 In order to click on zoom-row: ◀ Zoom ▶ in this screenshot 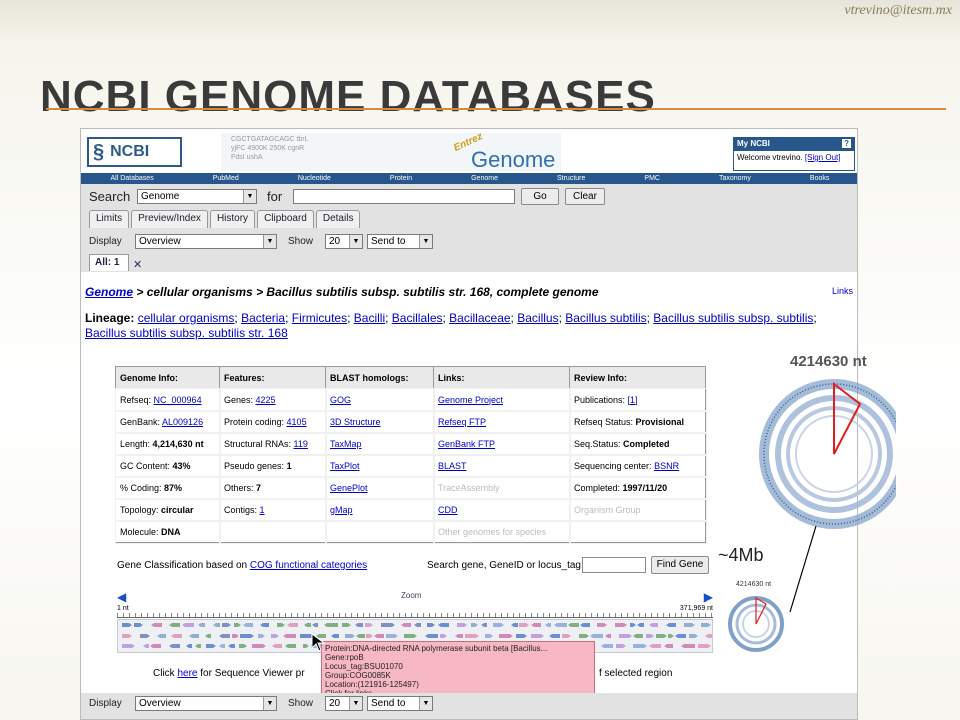, I will do `click(415, 597)`.